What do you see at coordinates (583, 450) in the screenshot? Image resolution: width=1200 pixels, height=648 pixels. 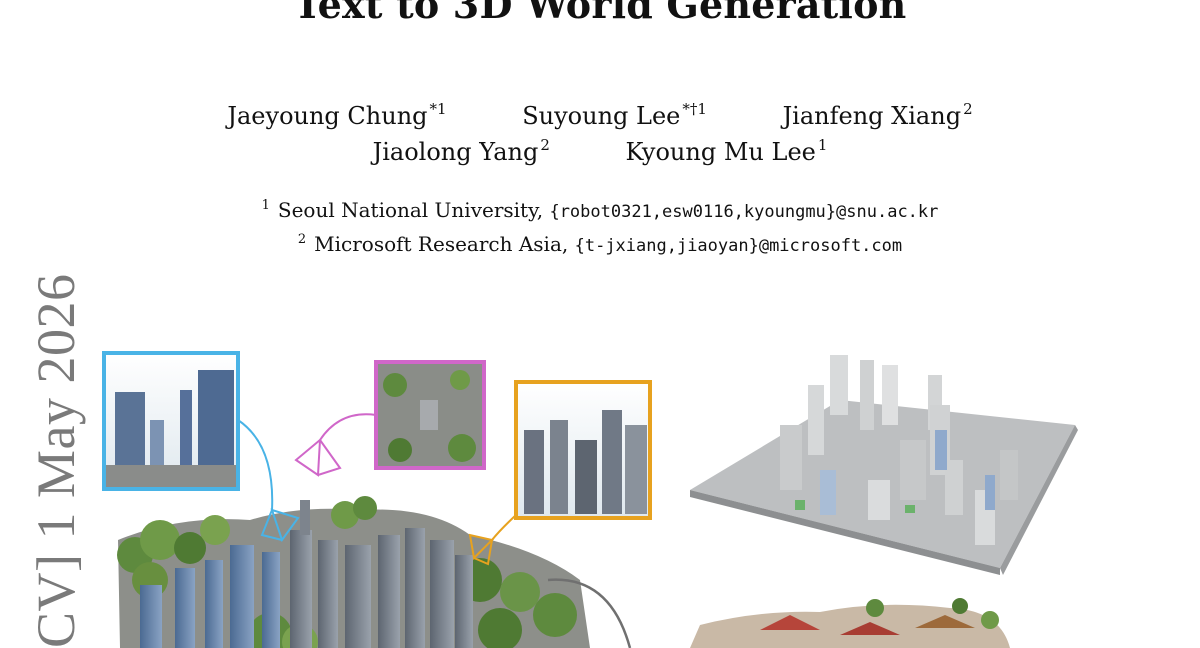 I see `view-thumbnail-orange` at bounding box center [583, 450].